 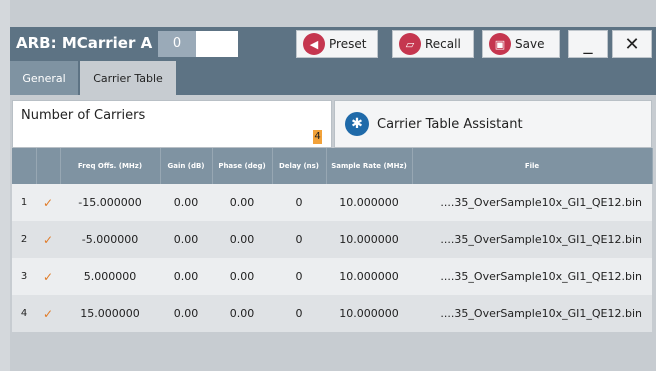 What do you see at coordinates (83, 115) in the screenshot?
I see `number-of-carriers-label: Number of Carriers` at bounding box center [83, 115].